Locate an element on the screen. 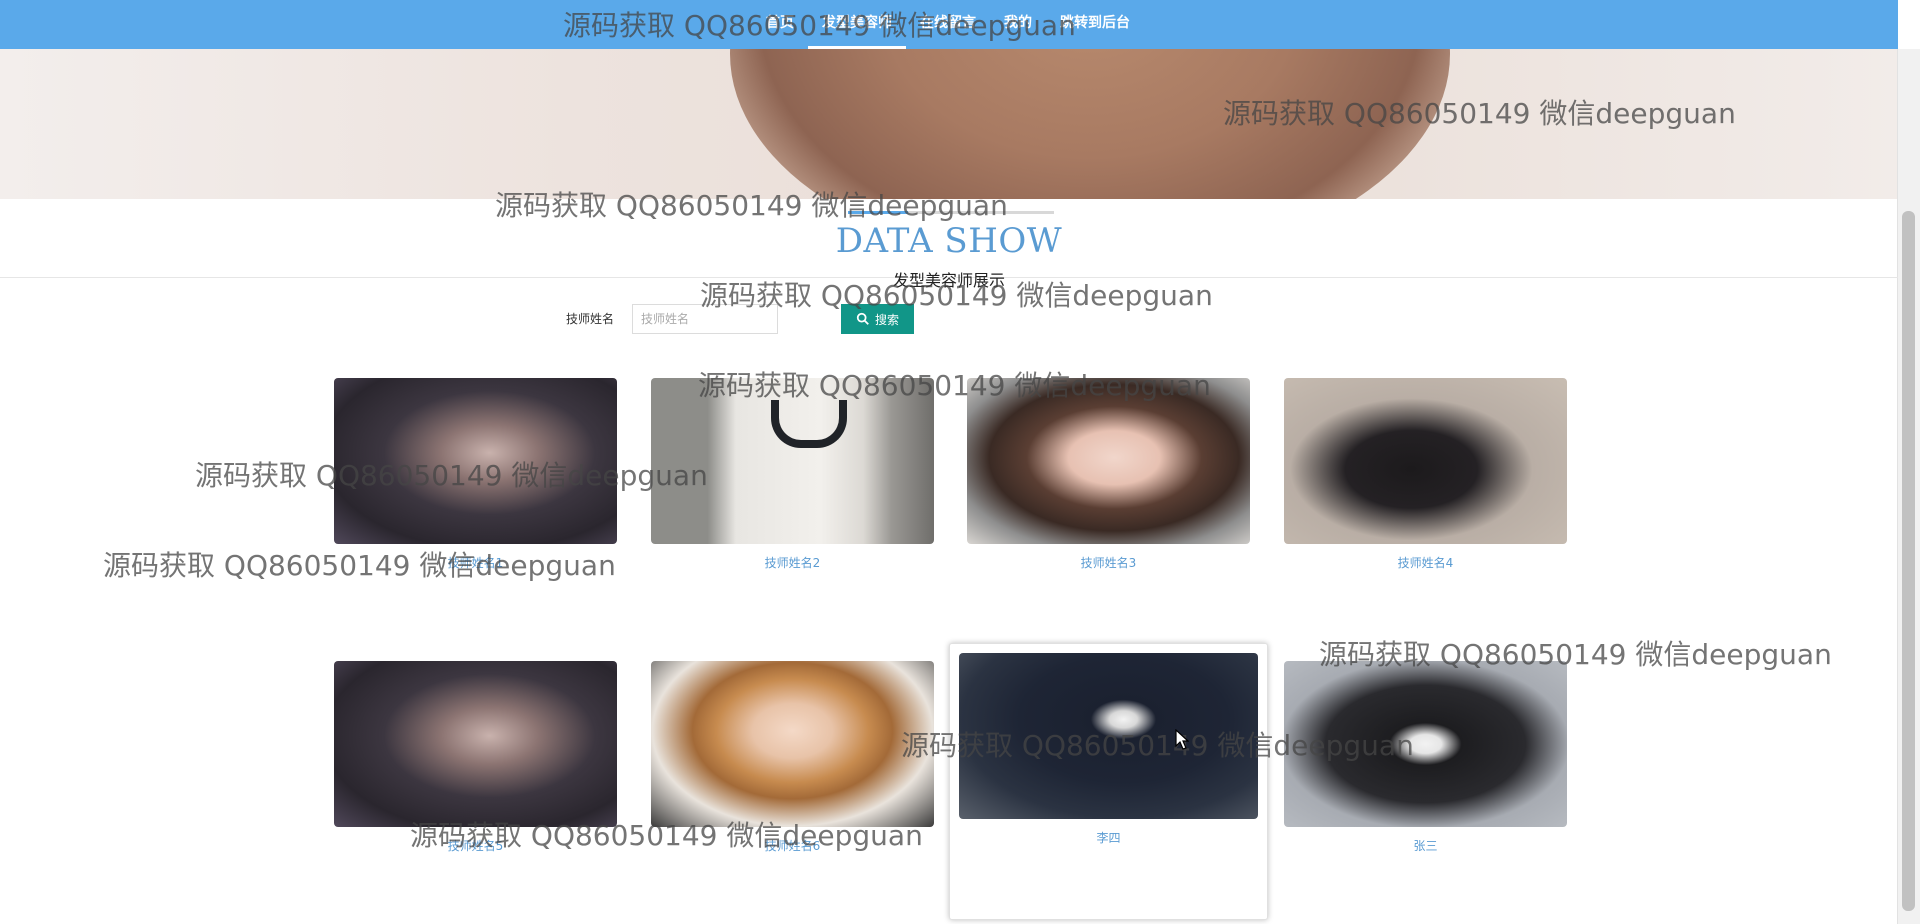 The width and height of the screenshot is (1920, 924). search-icon is located at coordinates (862, 318).